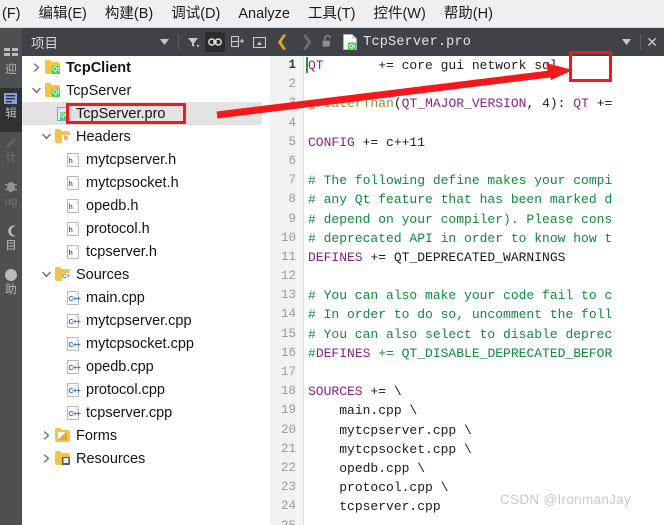  I want to click on line-number: 7, so click(292, 180).